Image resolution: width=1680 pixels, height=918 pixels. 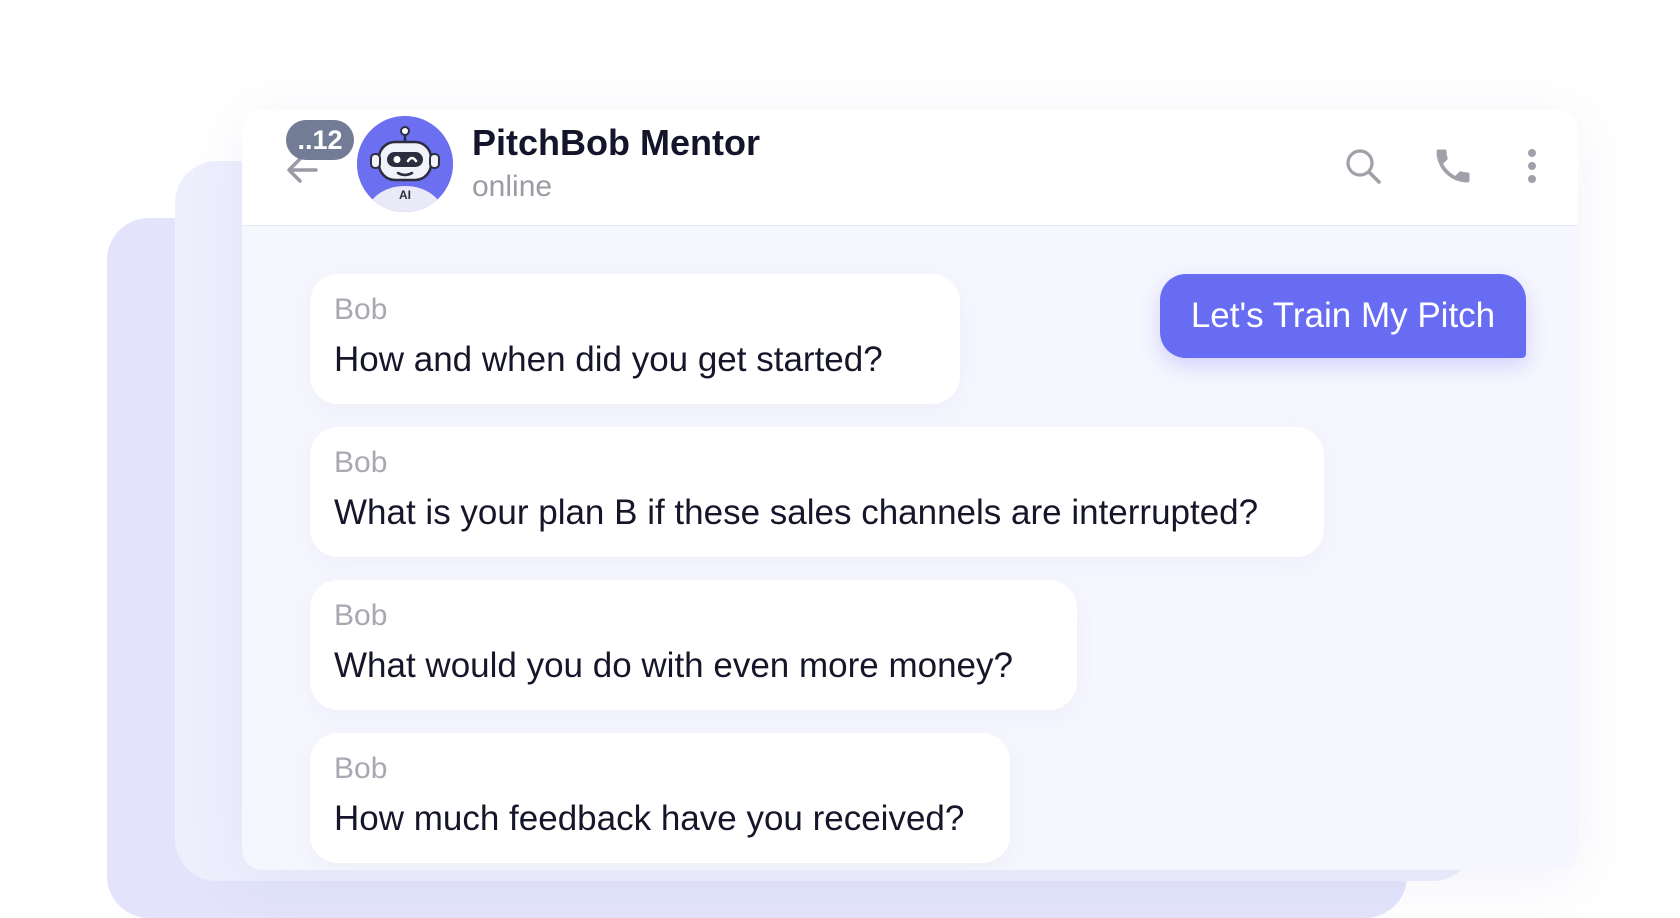 I want to click on chat-title: PitchBob Mentor, so click(x=616, y=142).